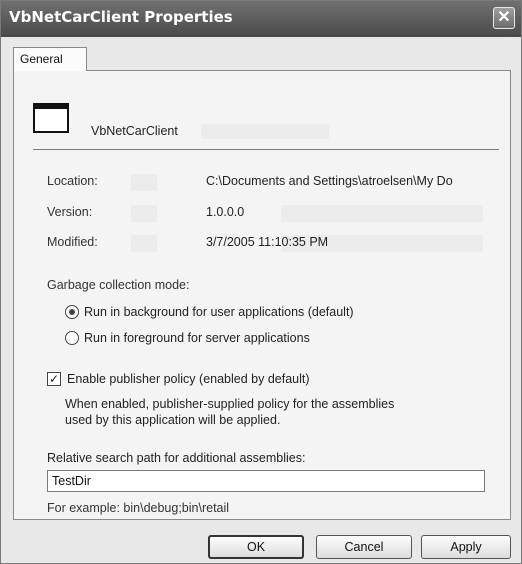 Image resolution: width=522 pixels, height=564 pixels. What do you see at coordinates (266, 481) in the screenshot?
I see `search-path-input` at bounding box center [266, 481].